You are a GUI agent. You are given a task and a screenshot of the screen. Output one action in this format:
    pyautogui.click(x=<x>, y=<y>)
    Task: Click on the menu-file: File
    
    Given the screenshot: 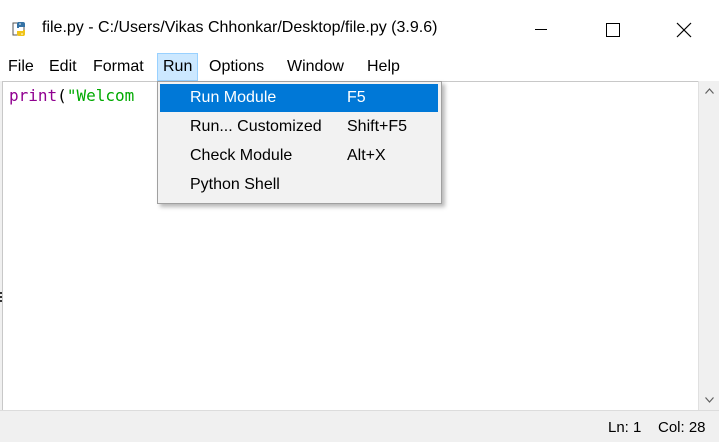 What is the action you would take?
    pyautogui.click(x=21, y=67)
    